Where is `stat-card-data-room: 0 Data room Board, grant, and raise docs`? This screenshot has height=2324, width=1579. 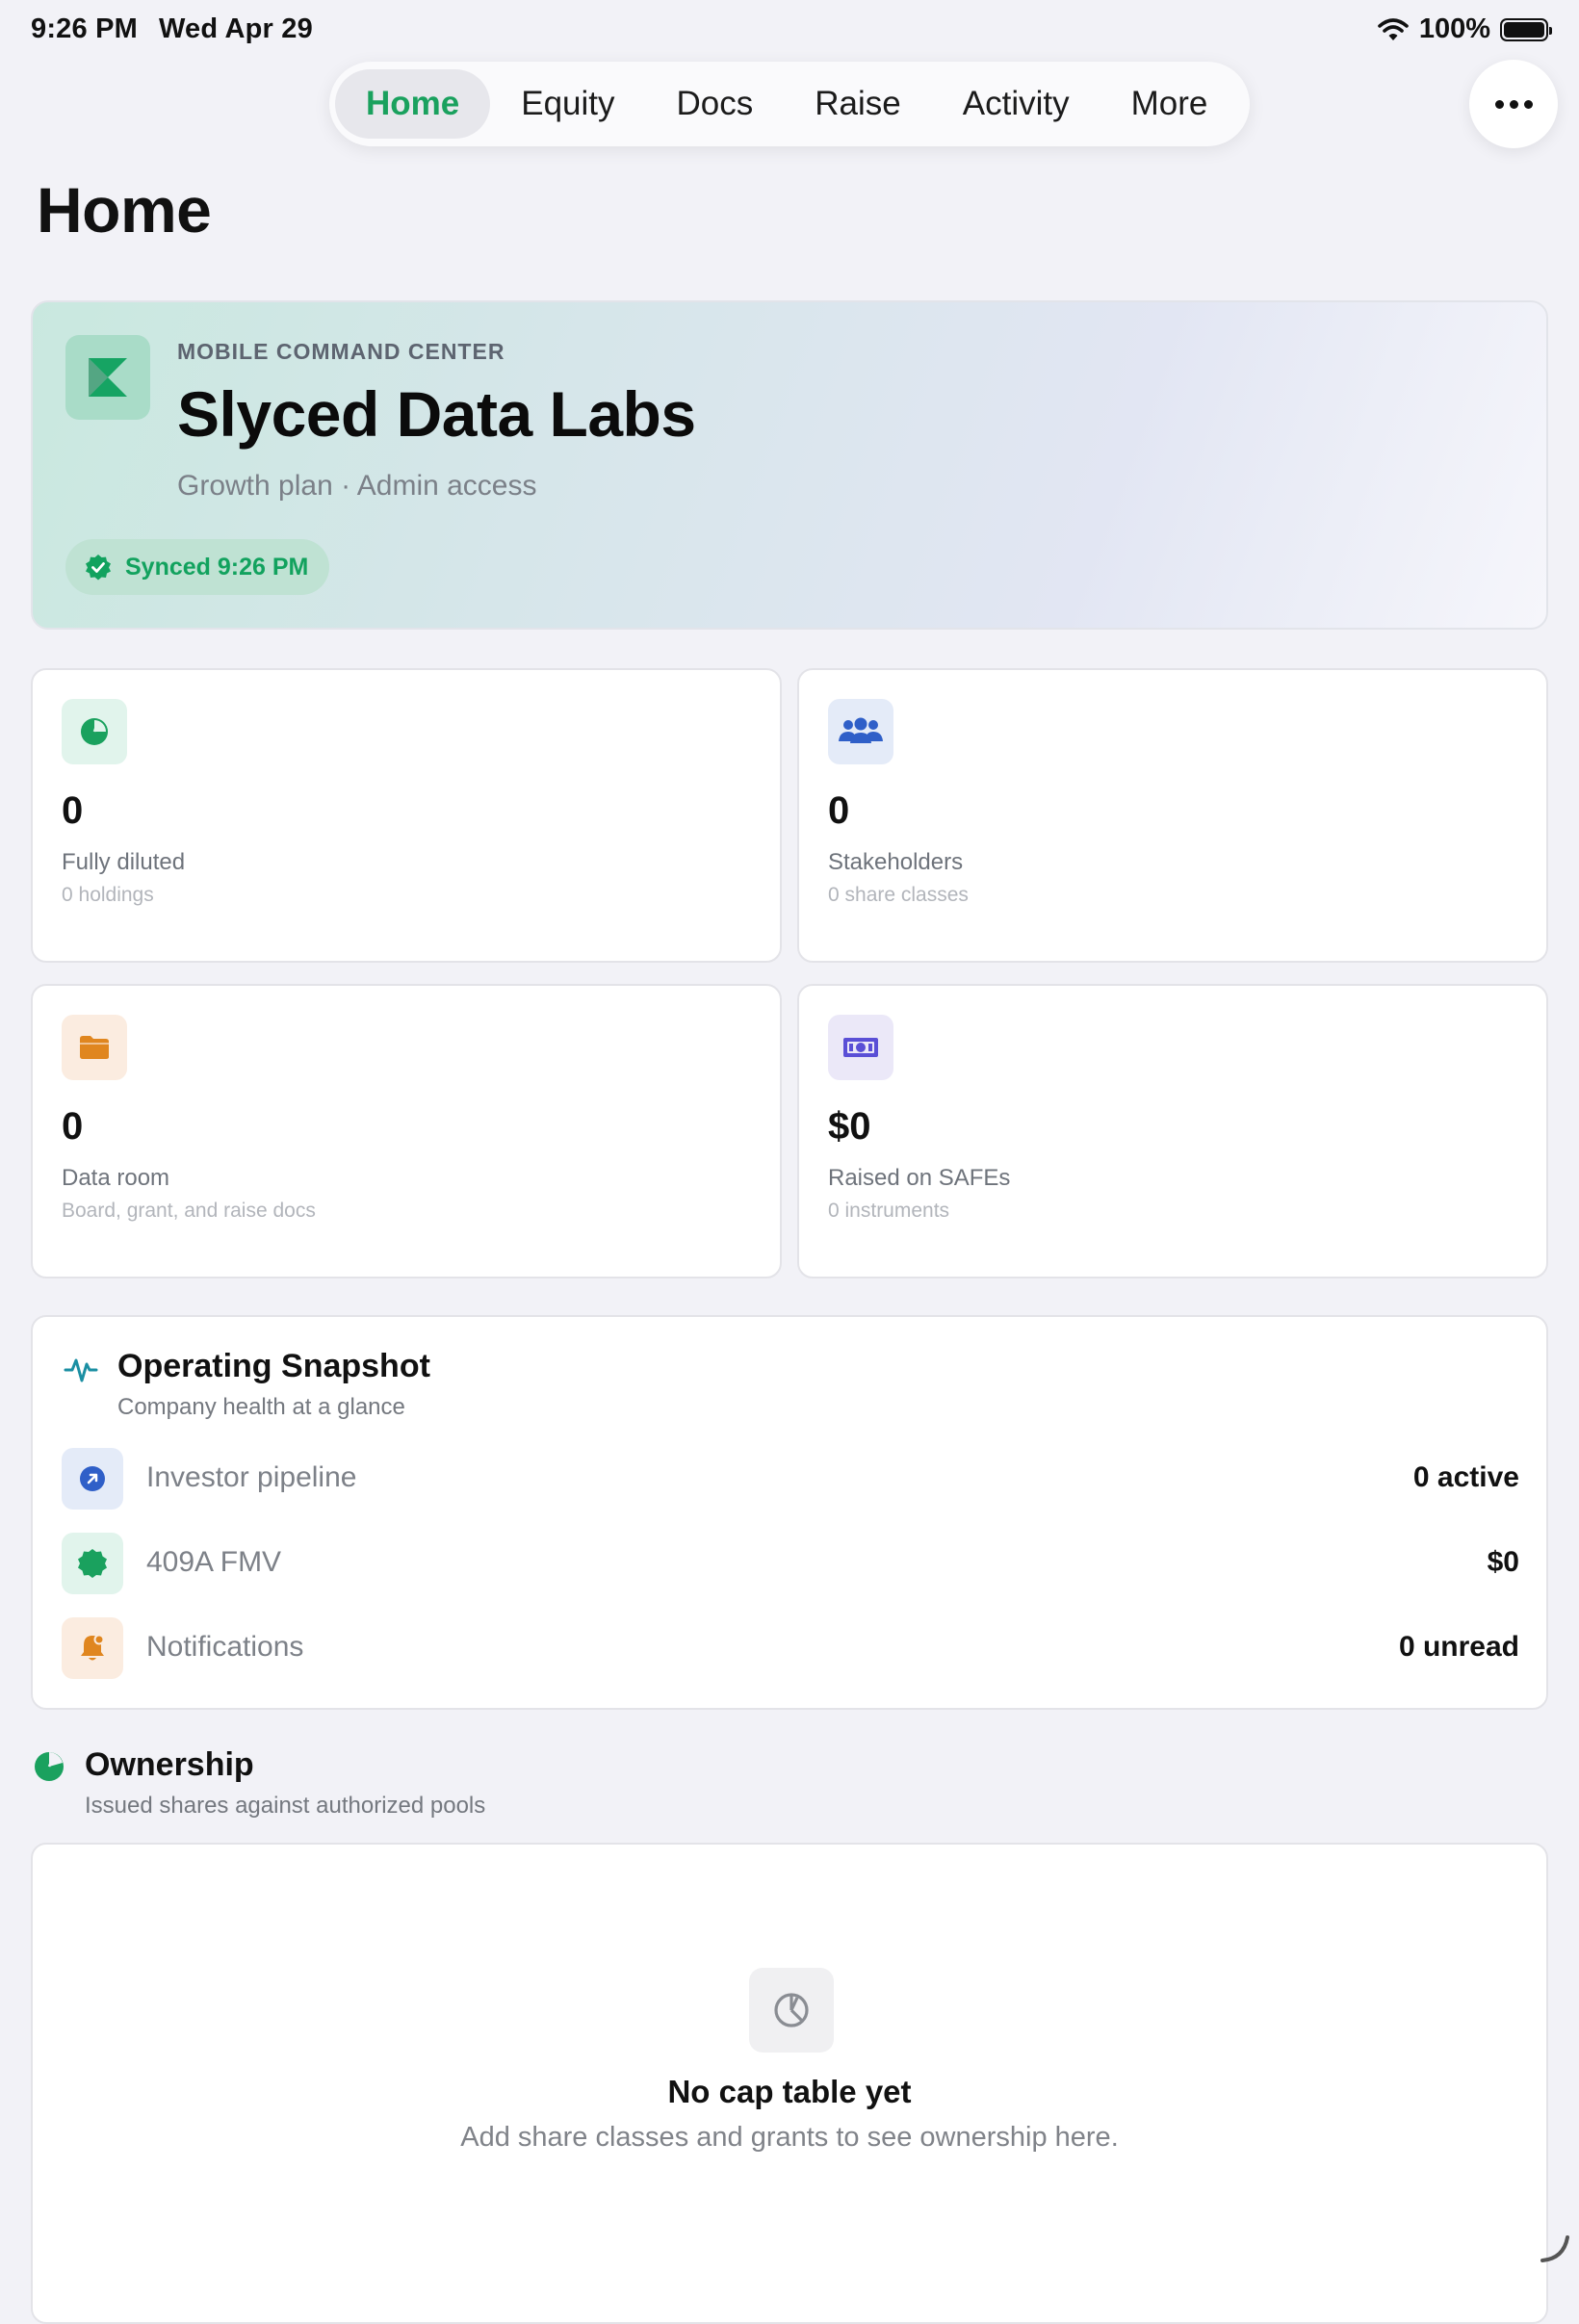 stat-card-data-room: 0 Data room Board, grant, and raise docs is located at coordinates (406, 1131).